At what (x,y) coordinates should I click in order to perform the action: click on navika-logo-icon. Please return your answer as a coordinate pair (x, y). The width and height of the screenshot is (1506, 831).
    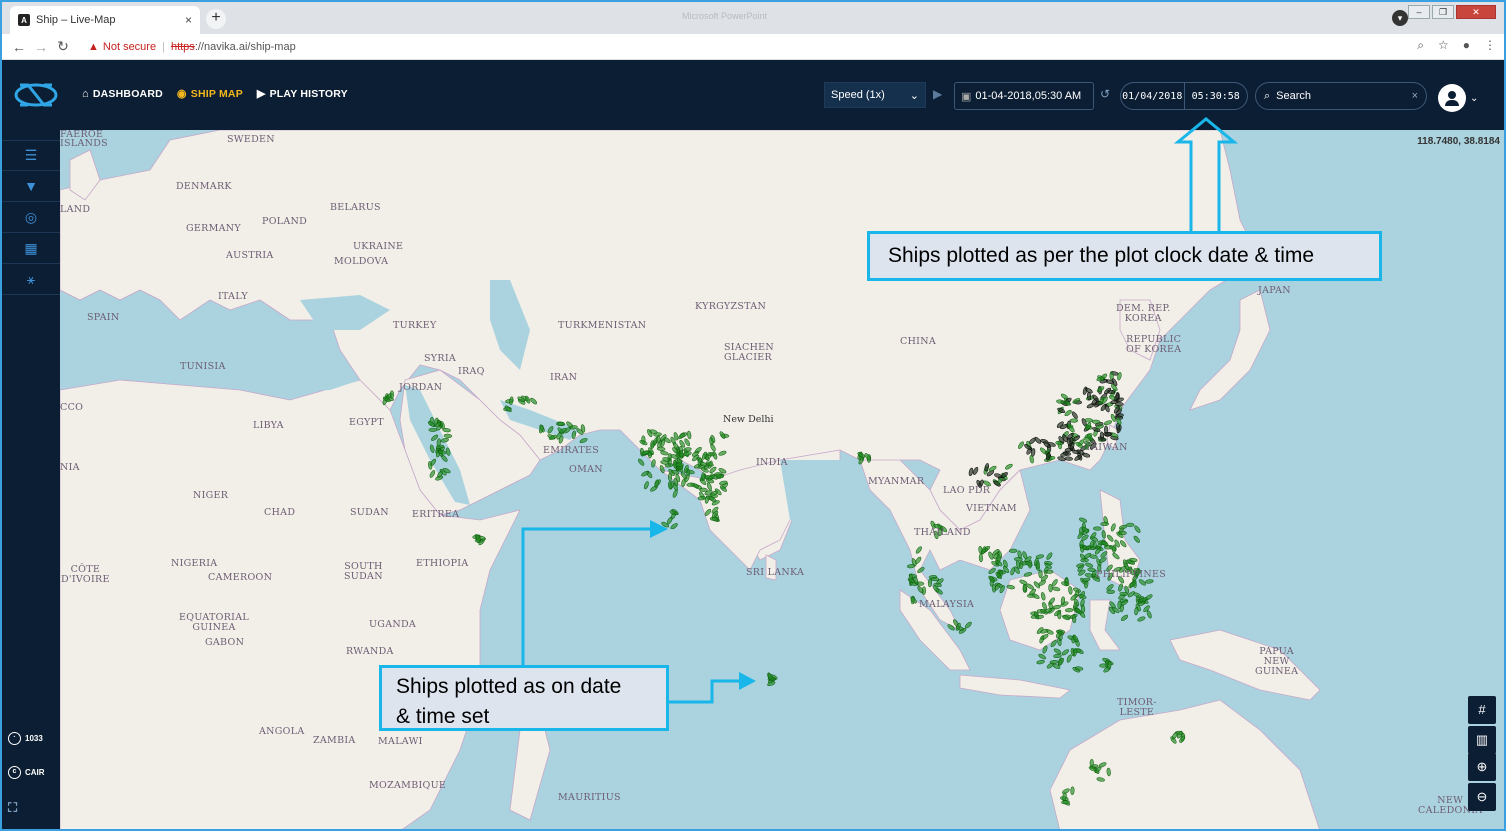
    Looking at the image, I should click on (36, 95).